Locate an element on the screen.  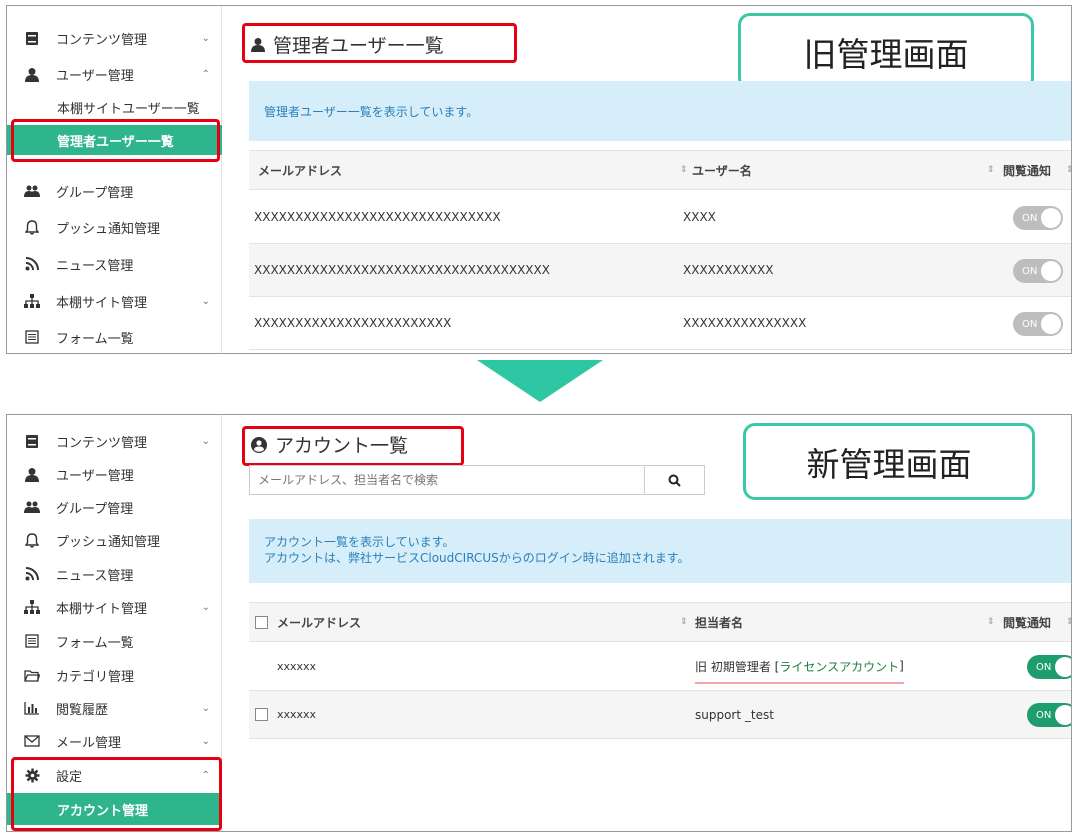
sidebar-item-users: ユーザー管理 is located at coordinates (114, 474).